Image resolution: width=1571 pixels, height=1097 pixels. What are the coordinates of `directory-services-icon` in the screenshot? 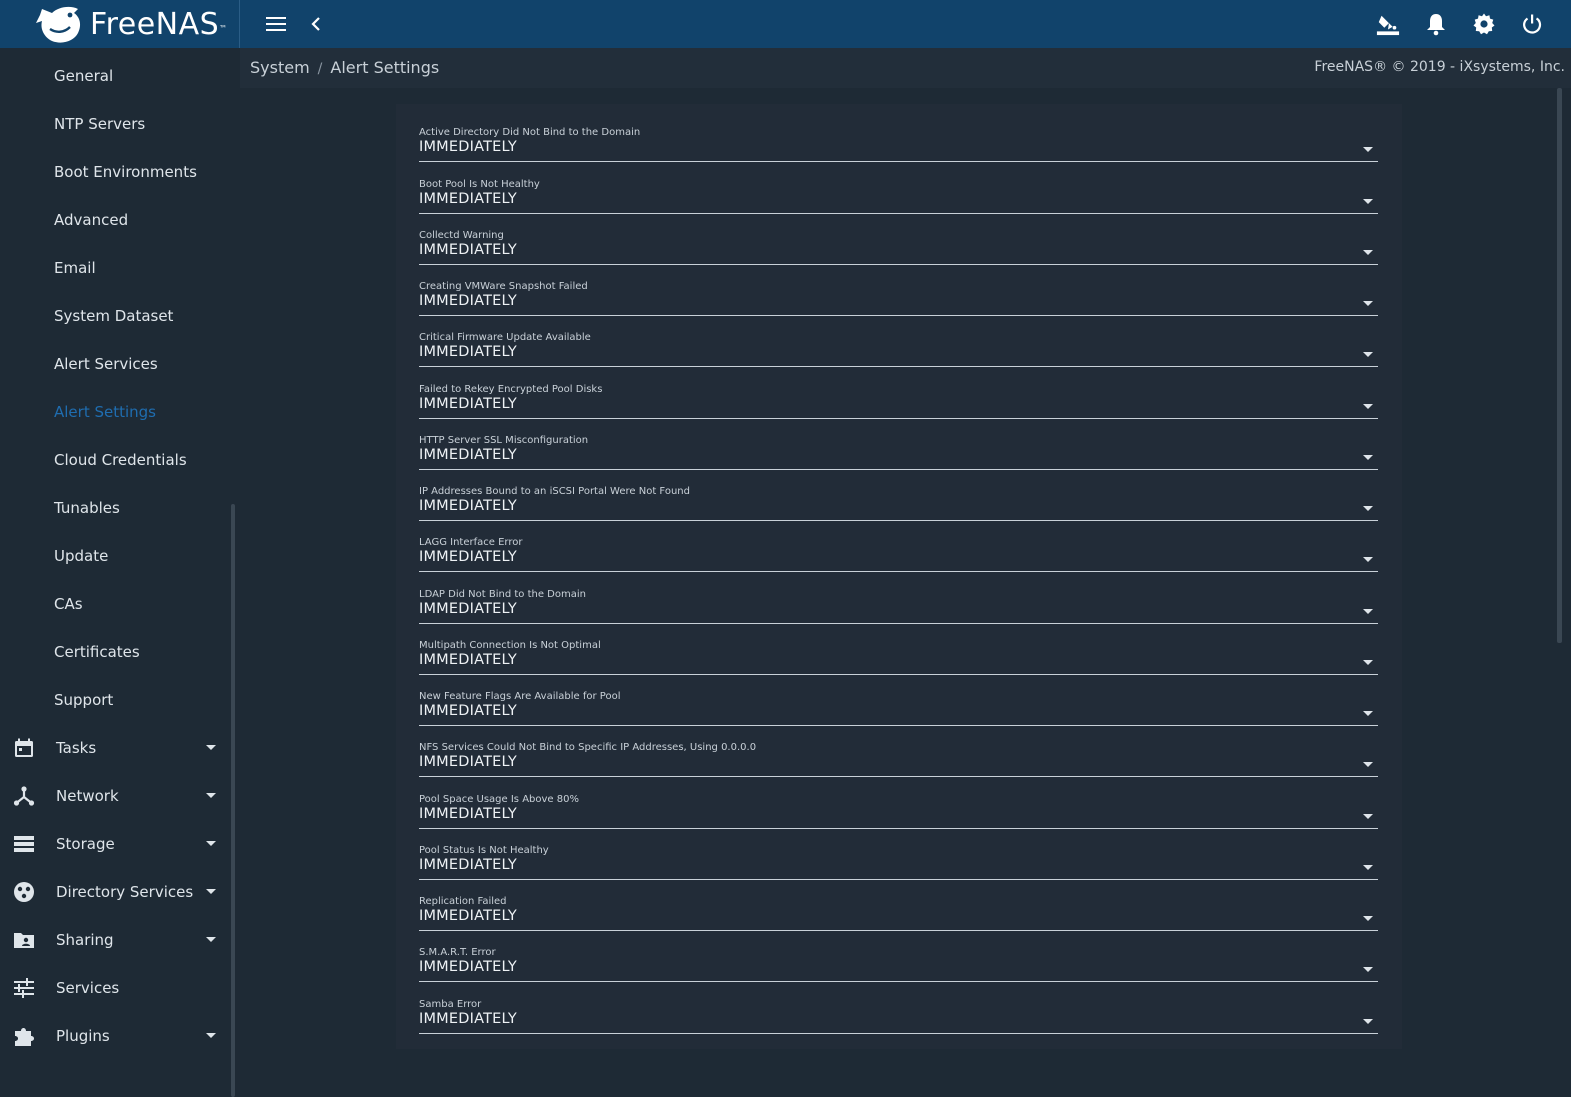 It's located at (24, 892).